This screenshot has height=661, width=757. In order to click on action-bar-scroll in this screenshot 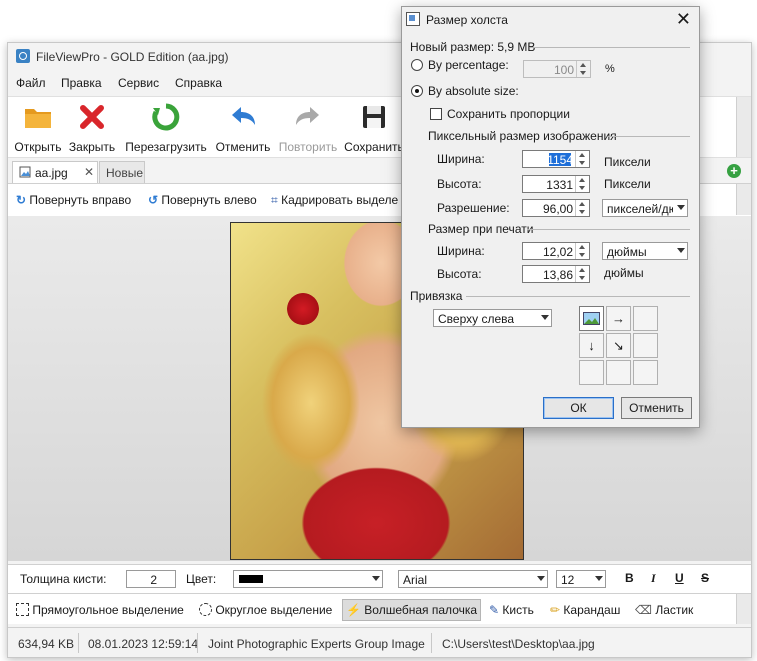, I will do `click(743, 199)`.